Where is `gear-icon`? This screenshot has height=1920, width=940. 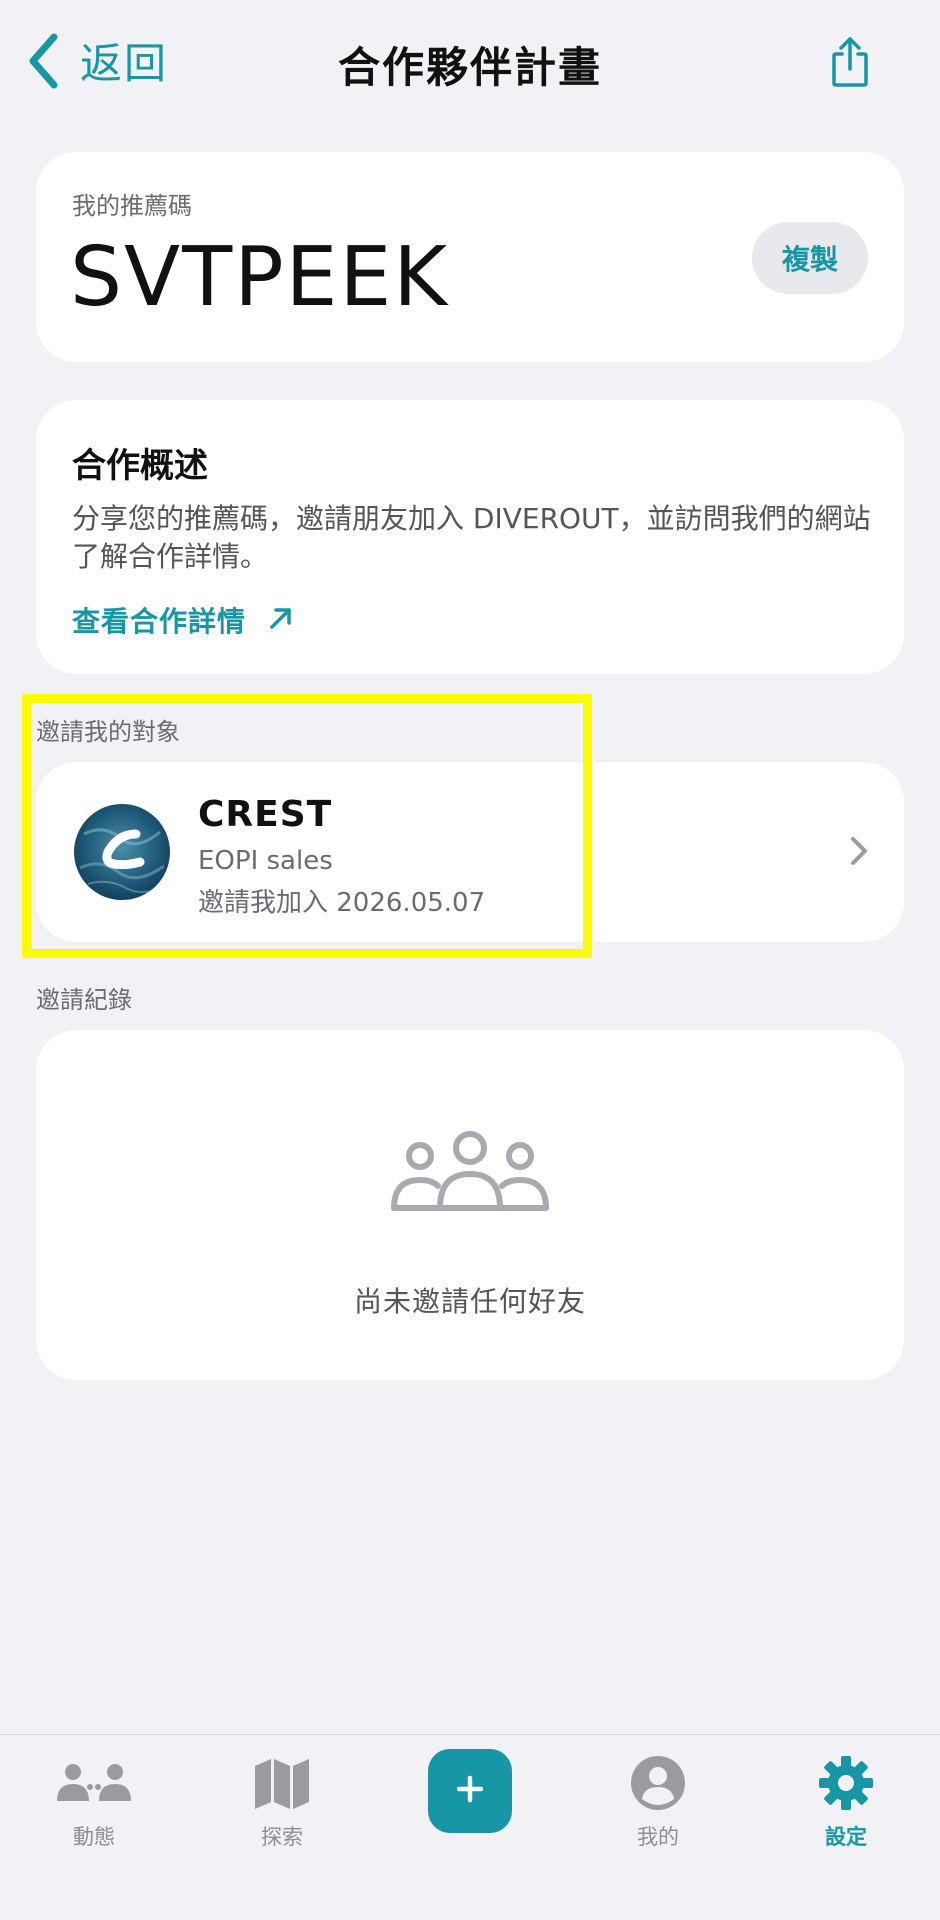
gear-icon is located at coordinates (846, 1783).